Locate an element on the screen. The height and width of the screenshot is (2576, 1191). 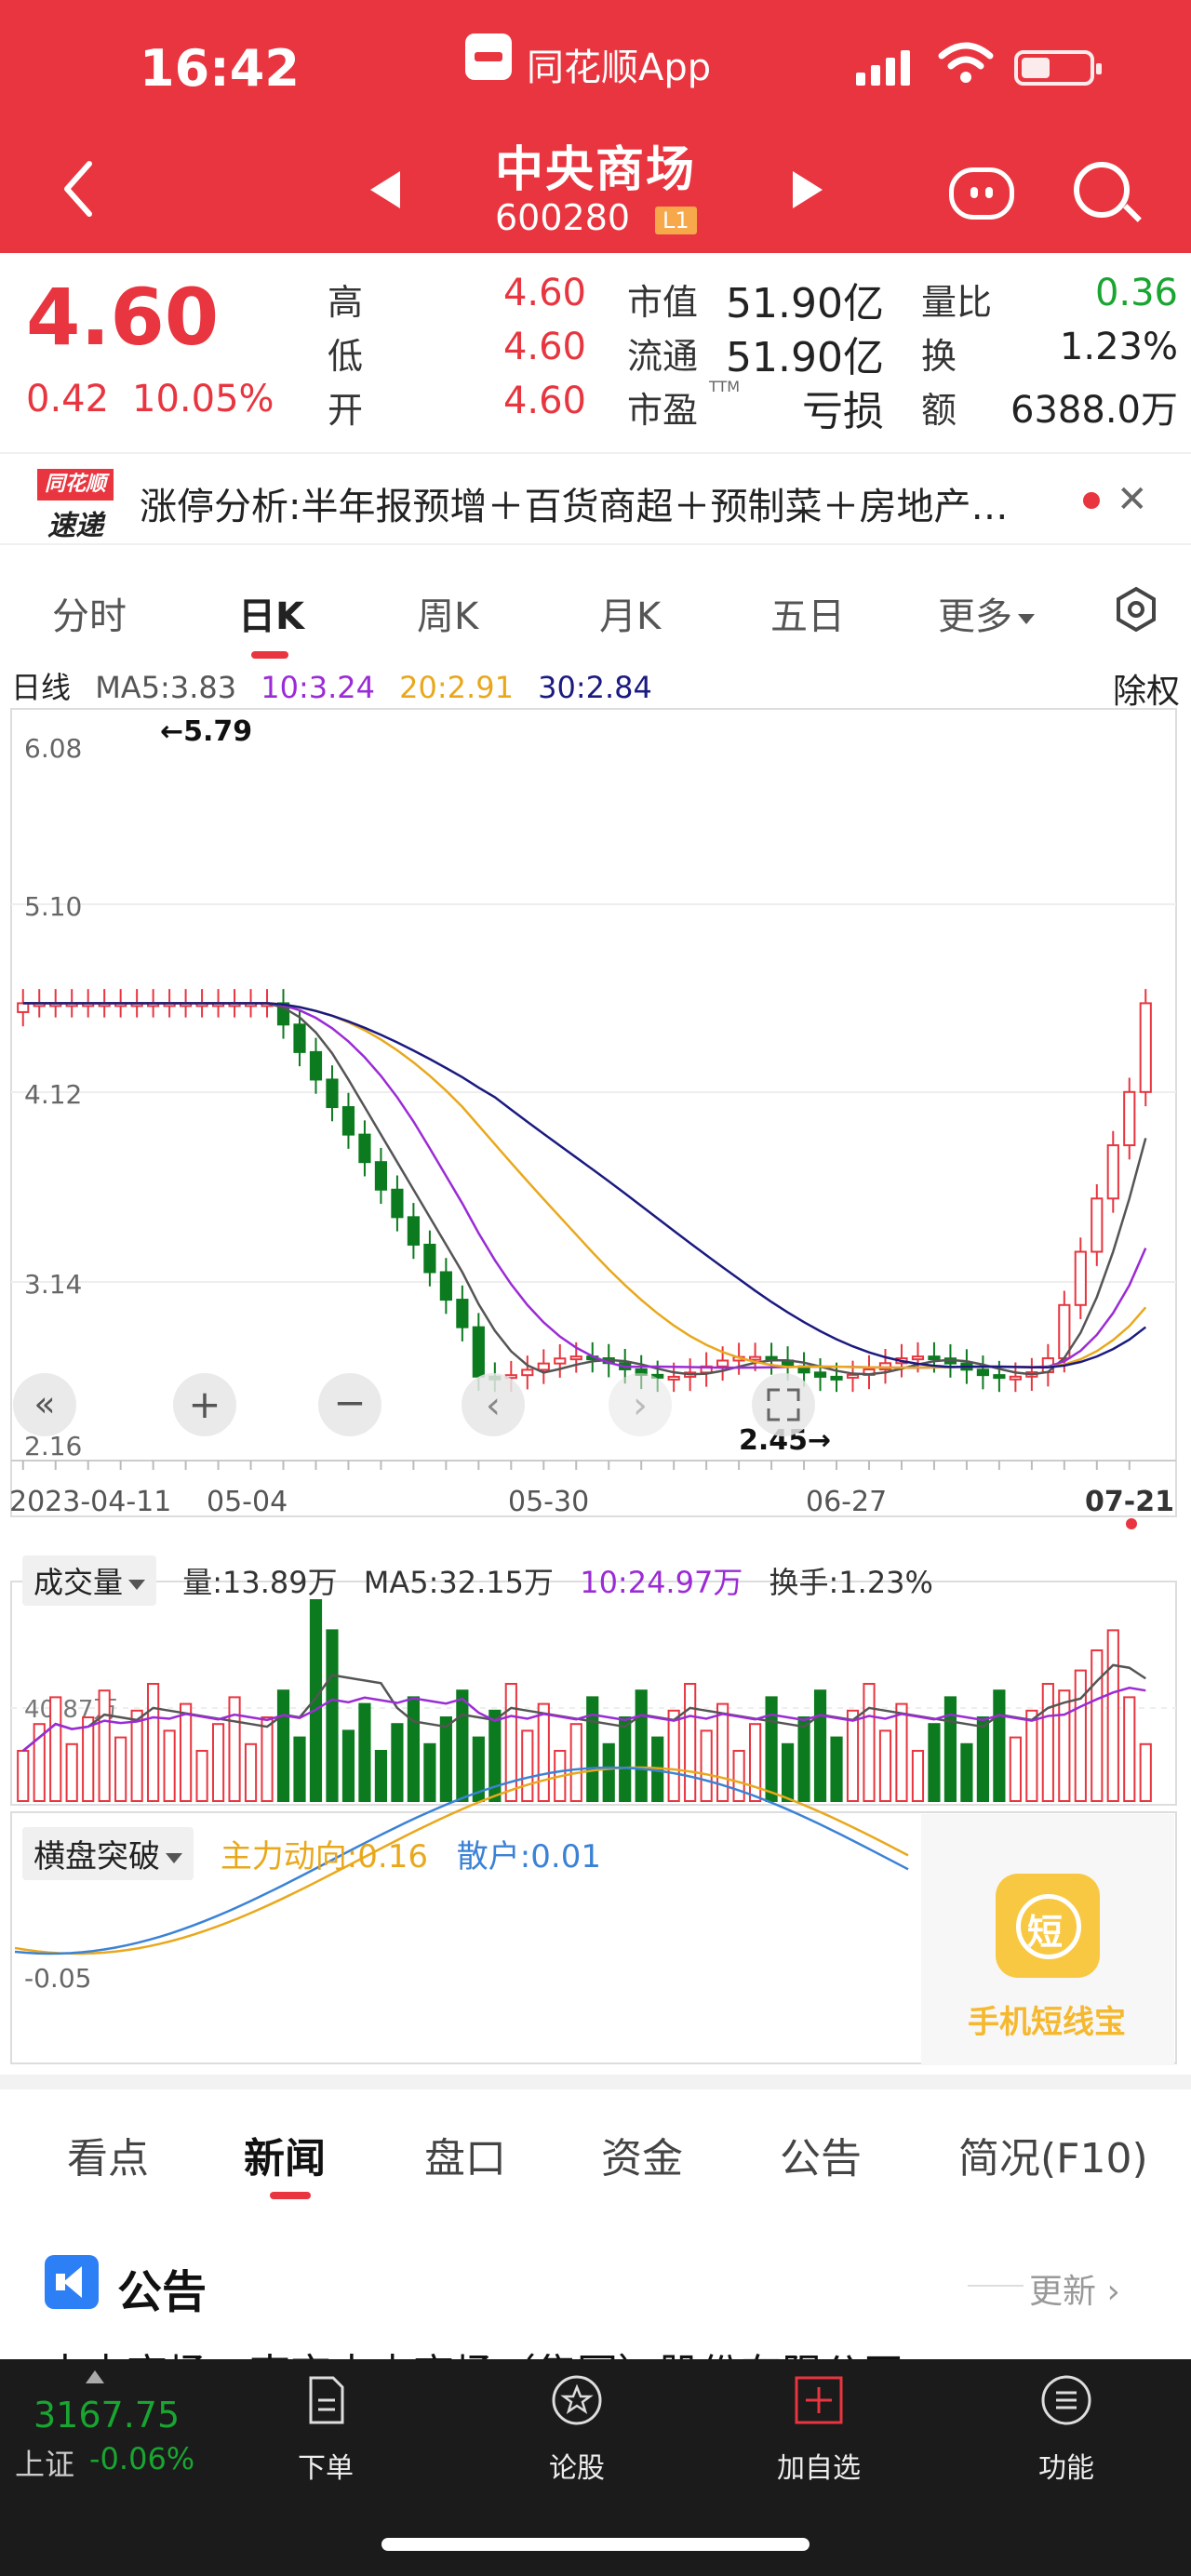
minus-icon: − is located at coordinates (349, 1402).